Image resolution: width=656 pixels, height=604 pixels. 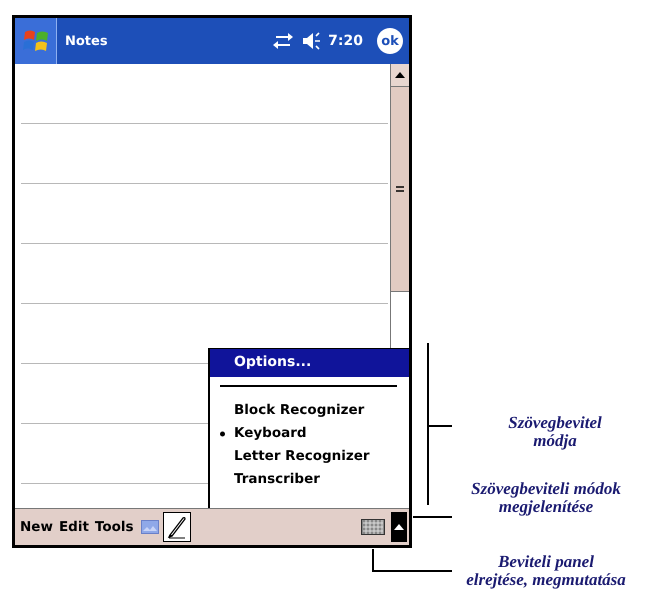 I want to click on keyboard-icon, so click(x=373, y=527).